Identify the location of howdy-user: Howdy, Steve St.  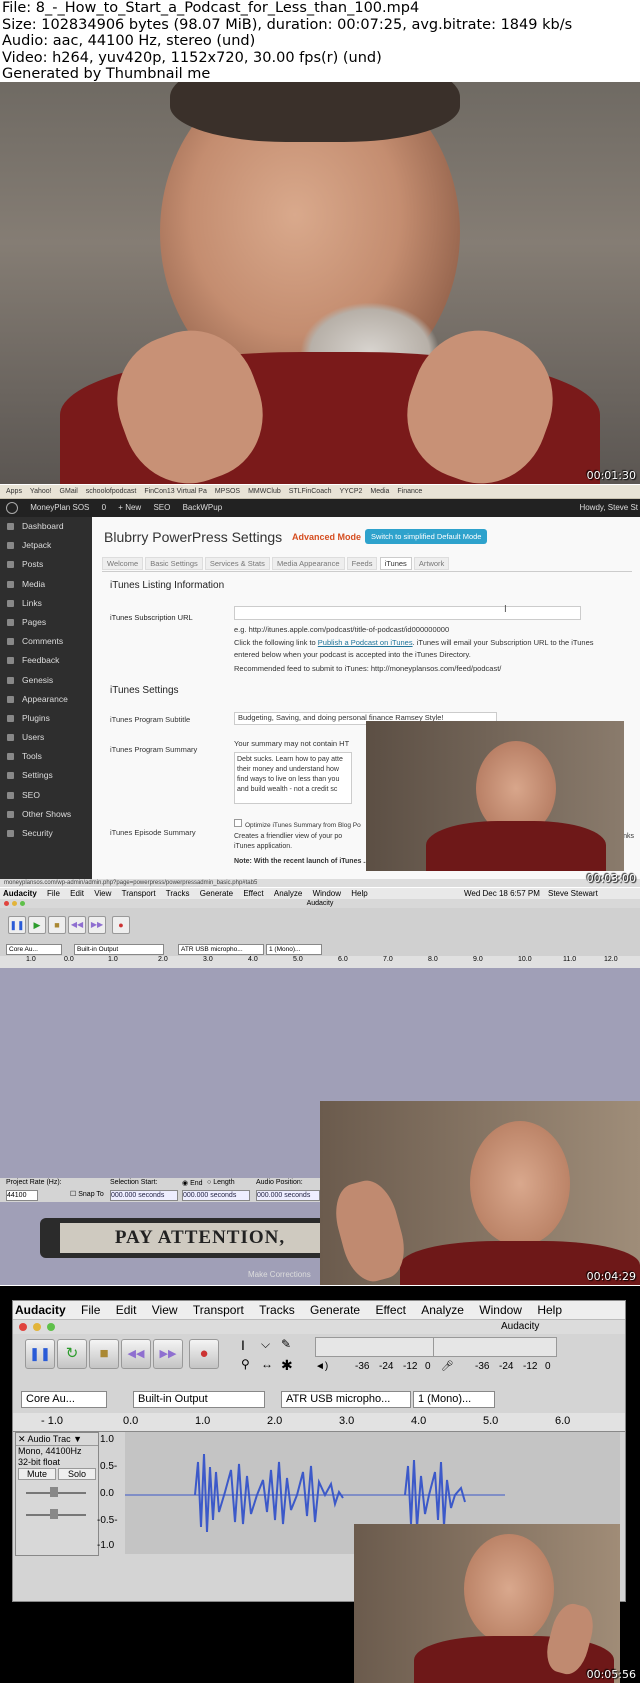
(608, 508).